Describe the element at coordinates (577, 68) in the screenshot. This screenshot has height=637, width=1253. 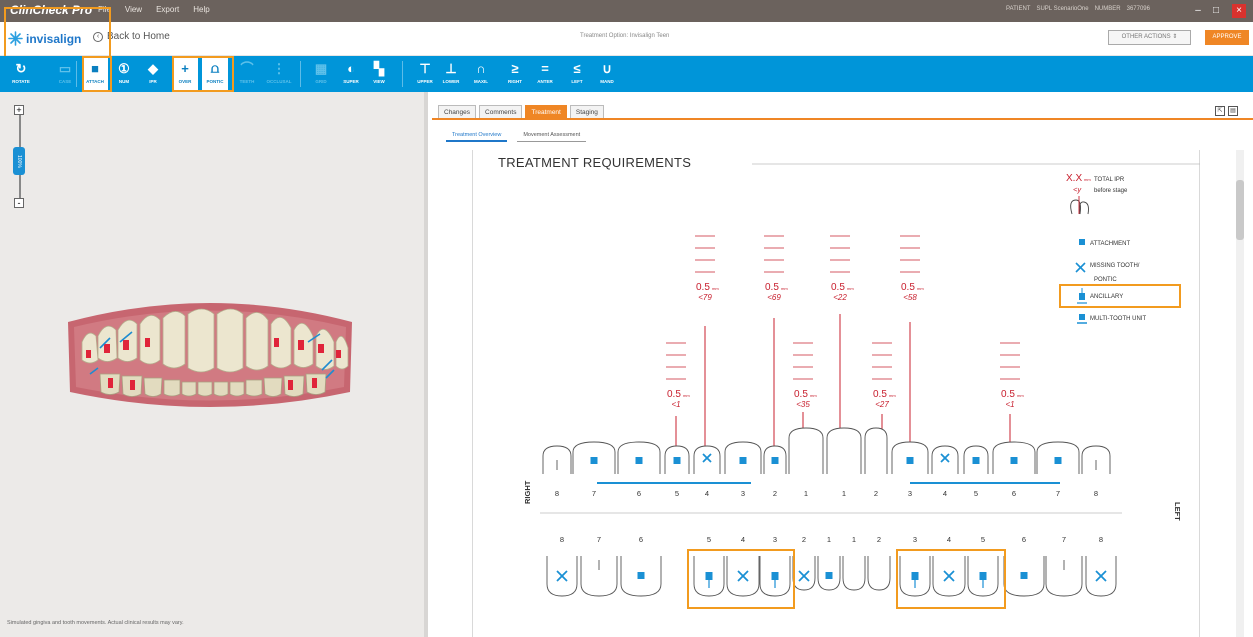
I see `left-icon: ≤` at that location.